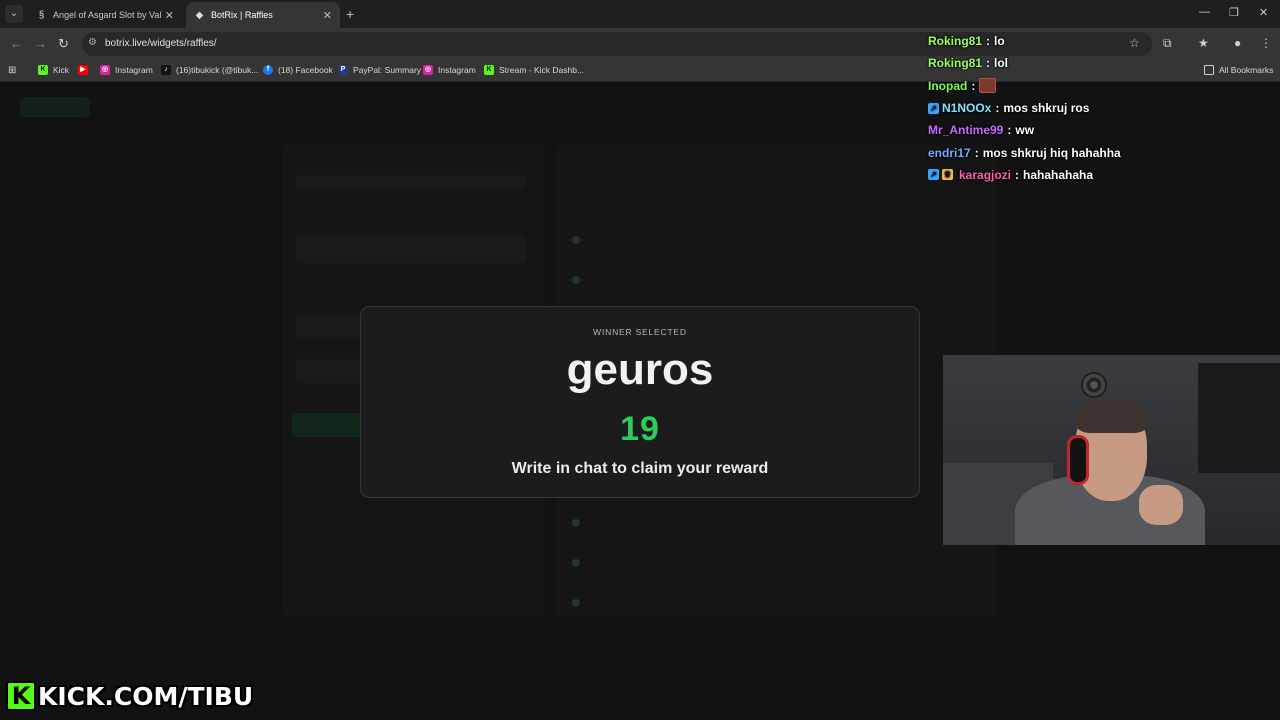 Image resolution: width=1280 pixels, height=720 pixels. What do you see at coordinates (1058, 174) in the screenshot?
I see `chat-text: hahahahaha` at bounding box center [1058, 174].